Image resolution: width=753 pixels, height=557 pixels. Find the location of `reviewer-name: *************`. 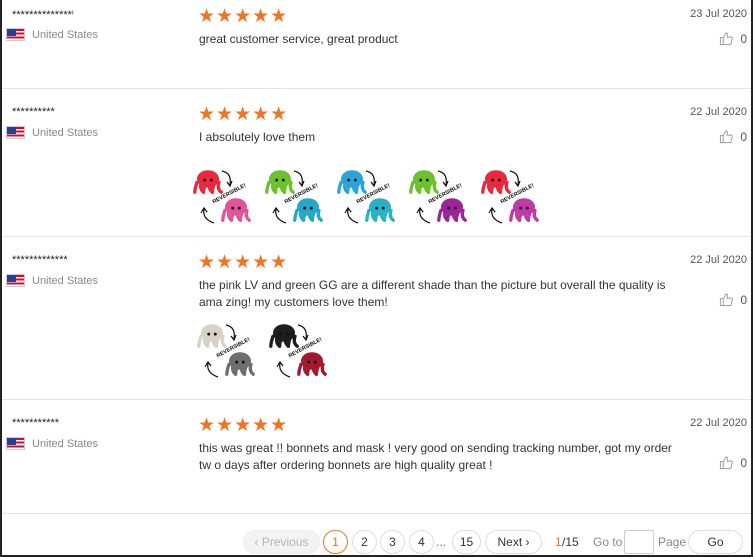

reviewer-name: ************* is located at coordinates (40, 260).